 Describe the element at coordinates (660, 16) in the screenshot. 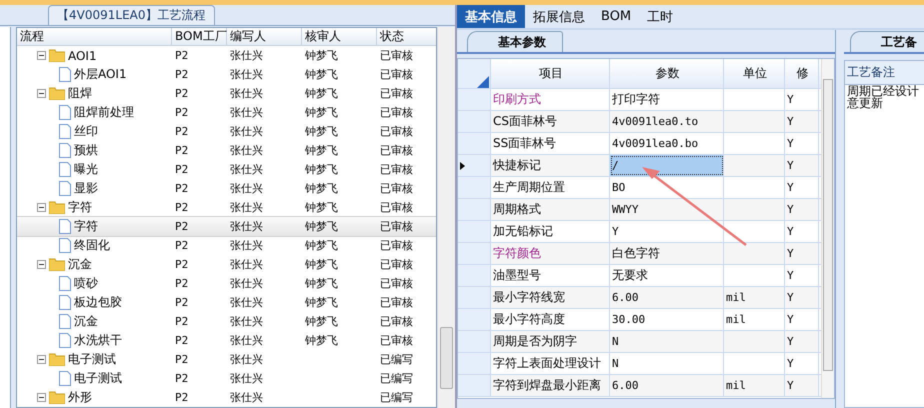

I see `tab: 工时` at that location.